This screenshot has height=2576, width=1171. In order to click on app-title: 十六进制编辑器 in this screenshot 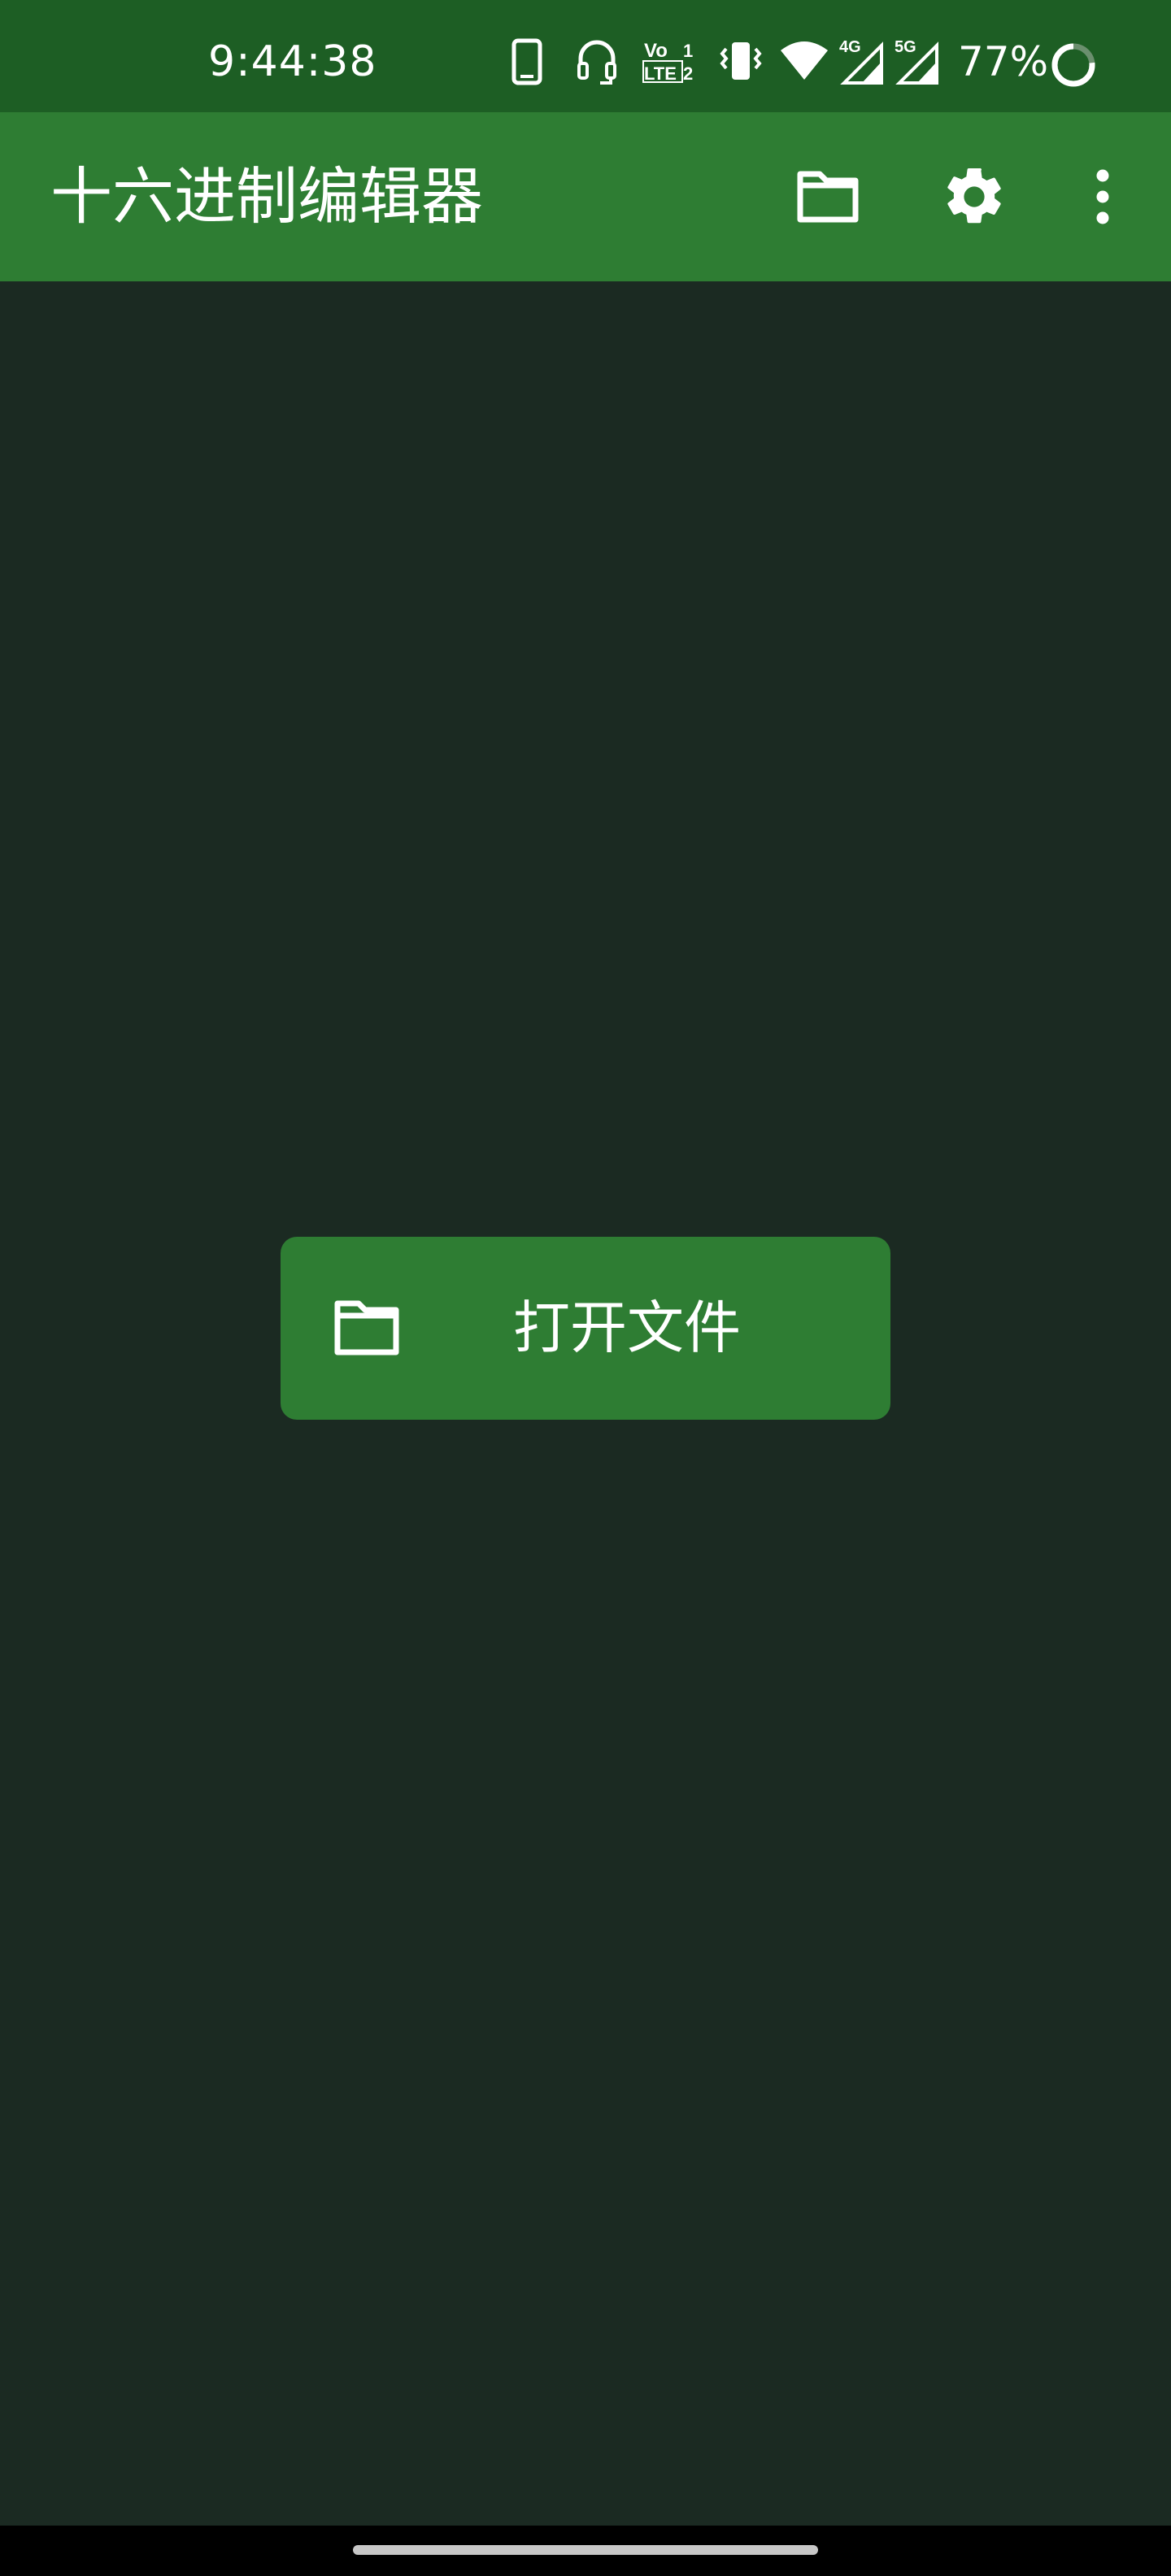, I will do `click(266, 196)`.